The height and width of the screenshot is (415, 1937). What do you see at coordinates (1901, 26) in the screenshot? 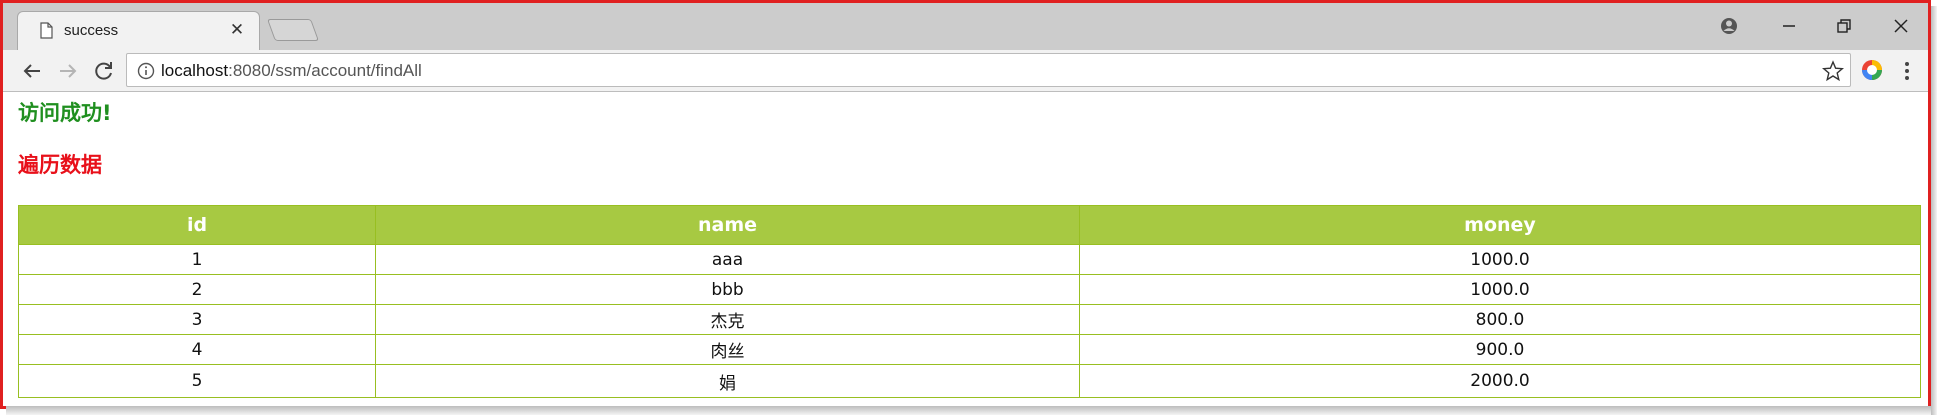
I see `window-close-icon` at bounding box center [1901, 26].